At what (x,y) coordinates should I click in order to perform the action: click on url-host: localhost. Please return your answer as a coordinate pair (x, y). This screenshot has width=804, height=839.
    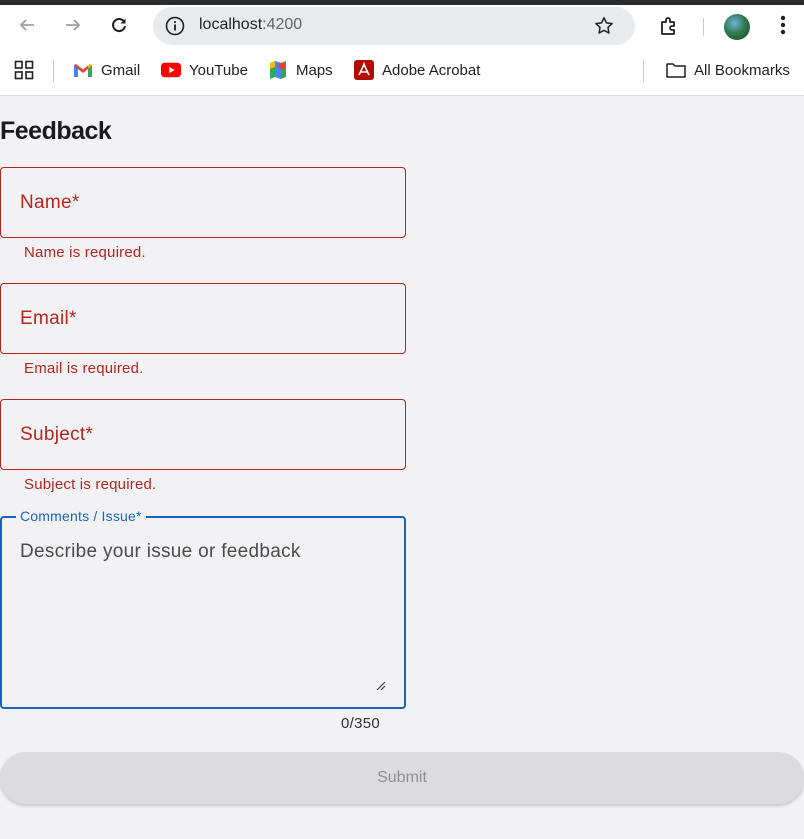
    Looking at the image, I should click on (231, 24).